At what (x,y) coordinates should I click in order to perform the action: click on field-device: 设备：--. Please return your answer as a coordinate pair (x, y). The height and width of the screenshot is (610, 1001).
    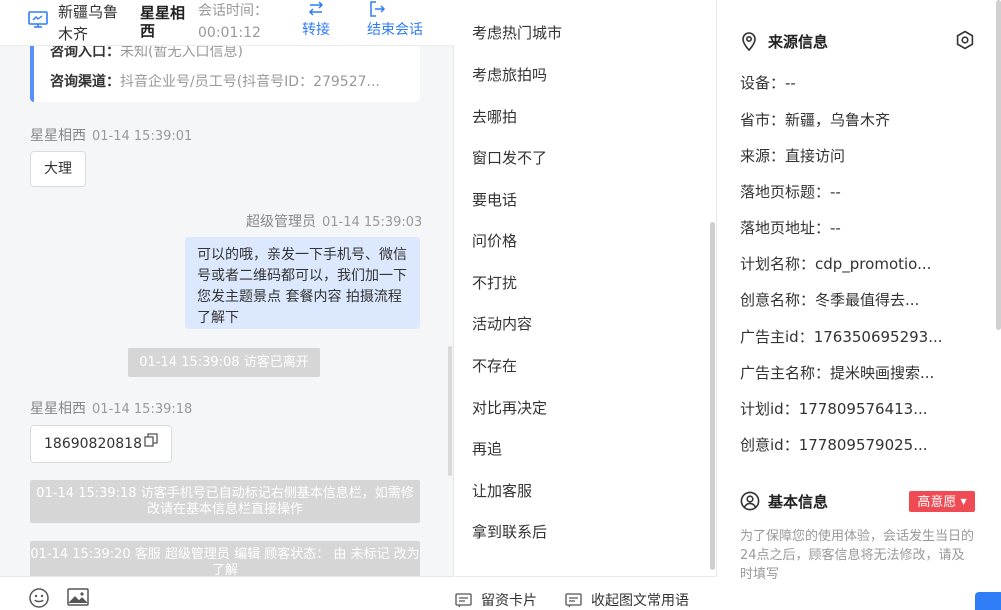
    Looking at the image, I should click on (768, 83).